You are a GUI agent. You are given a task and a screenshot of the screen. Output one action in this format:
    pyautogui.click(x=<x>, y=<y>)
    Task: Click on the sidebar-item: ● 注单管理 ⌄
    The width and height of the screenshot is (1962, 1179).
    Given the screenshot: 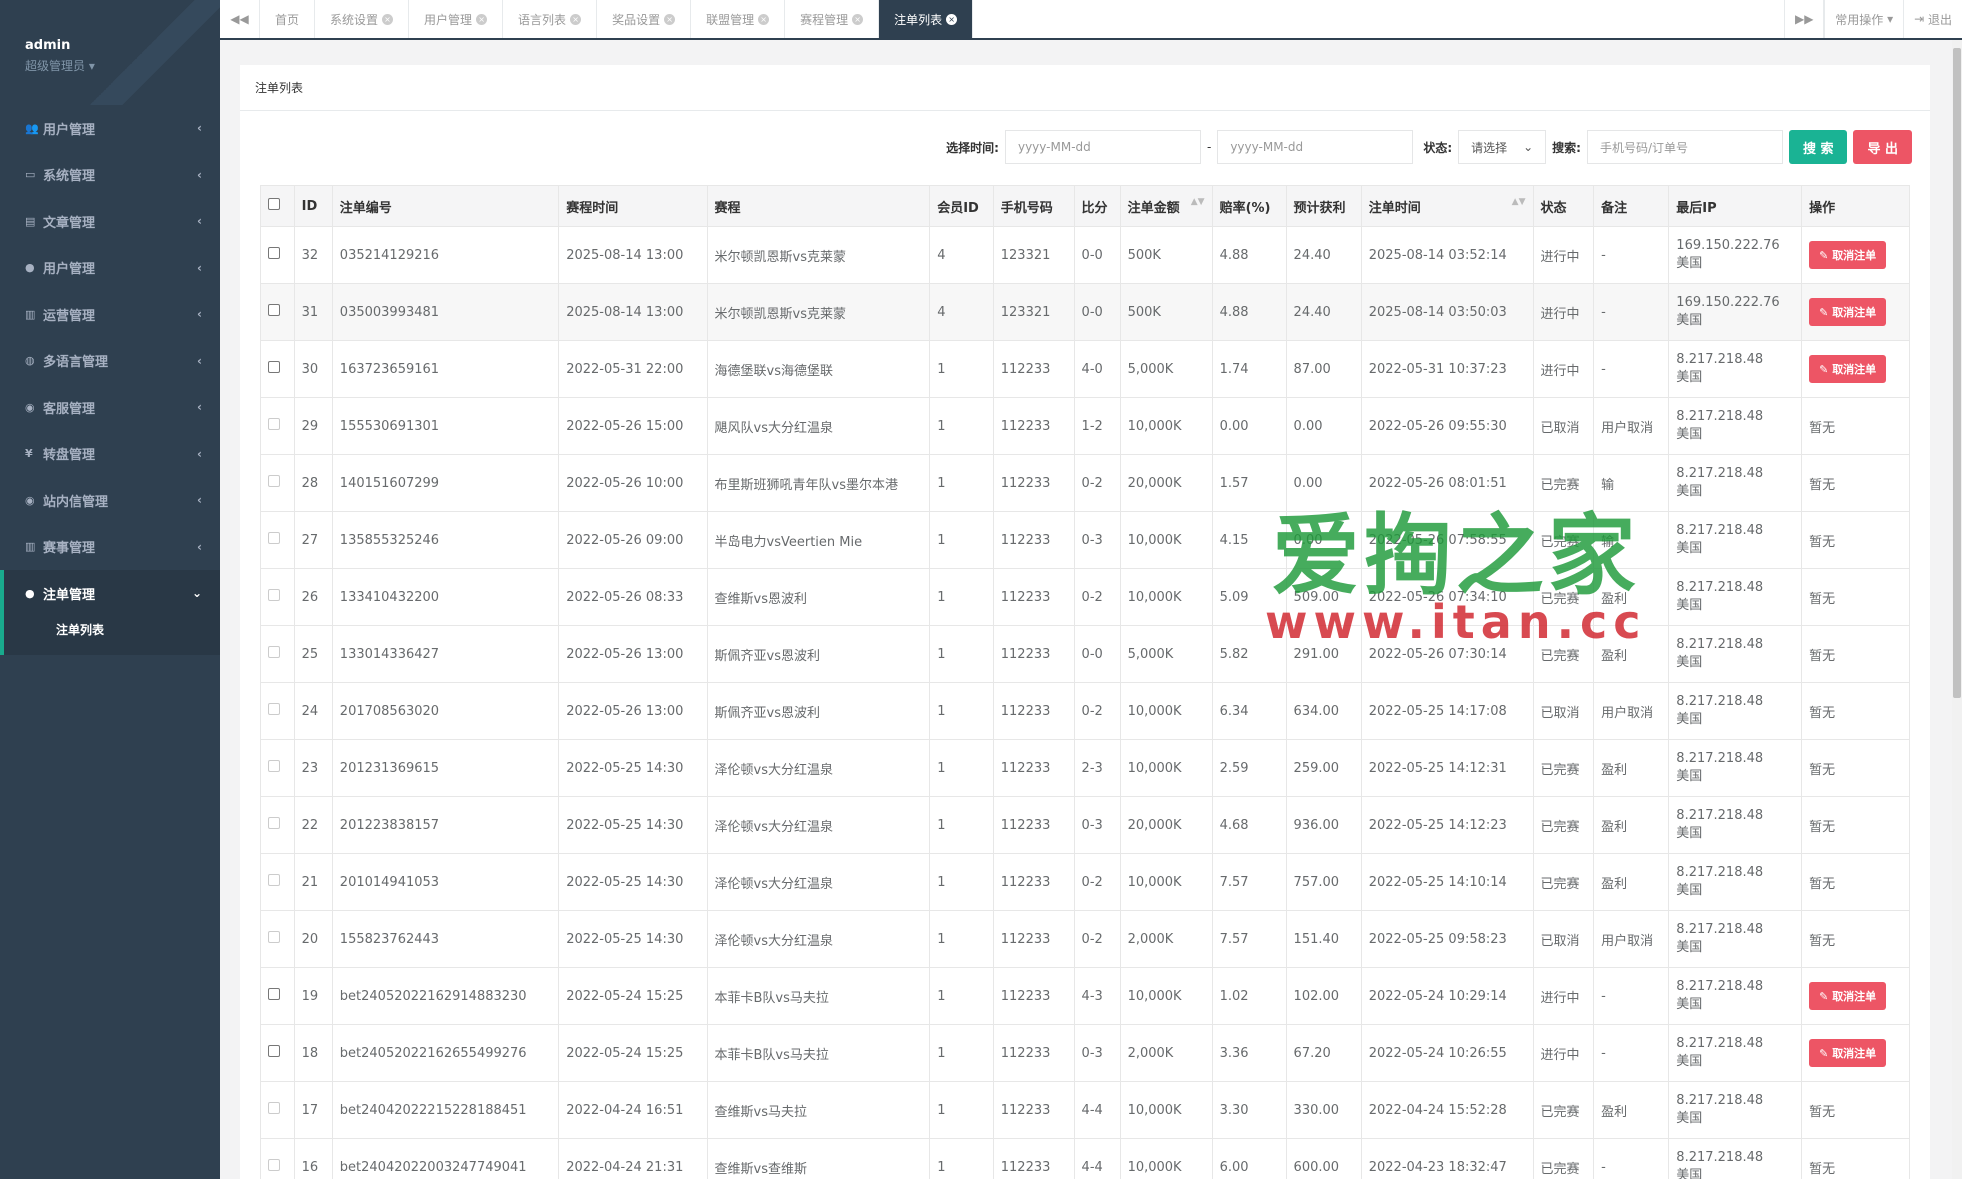 What is the action you would take?
    pyautogui.click(x=110, y=593)
    